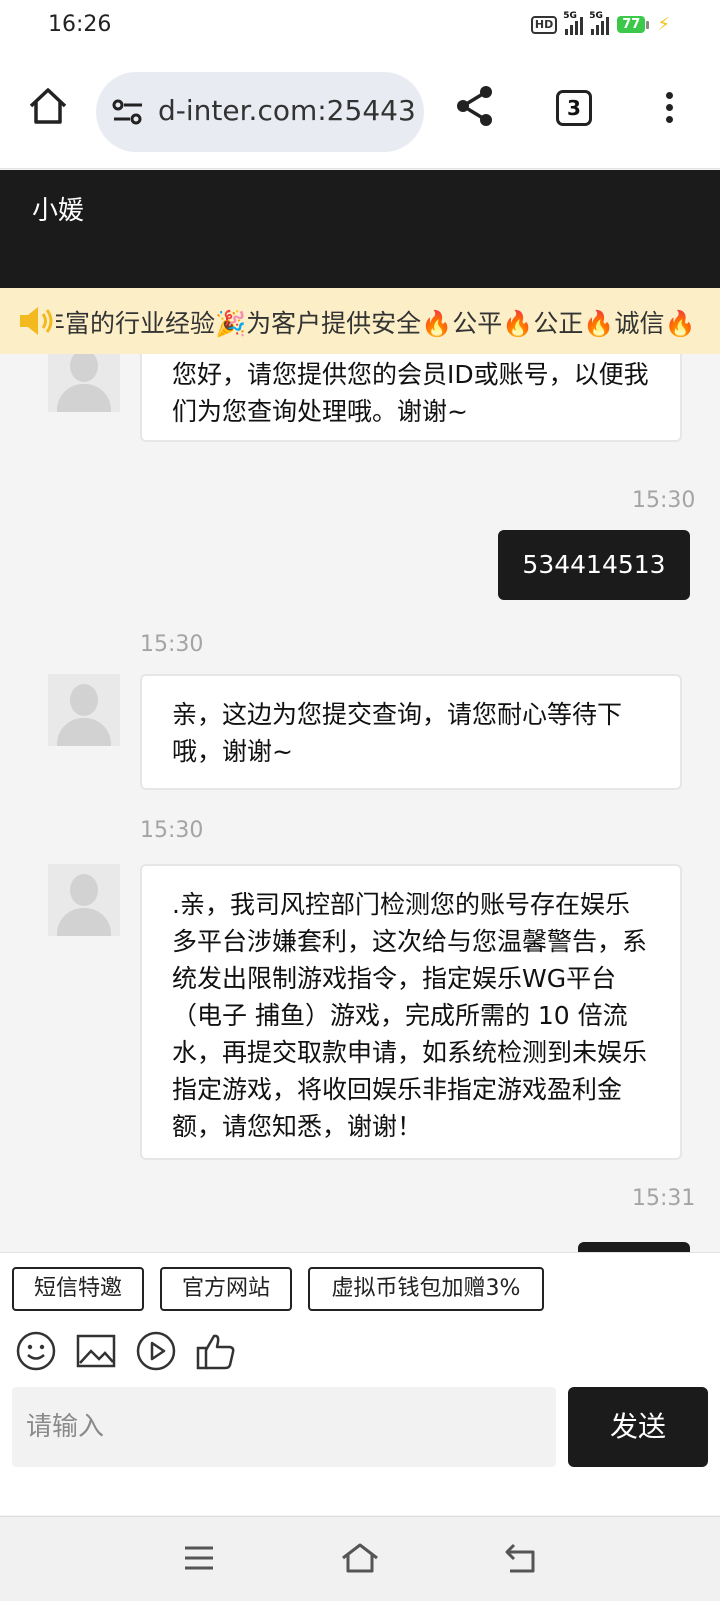 The height and width of the screenshot is (1601, 720). What do you see at coordinates (58, 211) in the screenshot?
I see `agent-name: 小媛` at bounding box center [58, 211].